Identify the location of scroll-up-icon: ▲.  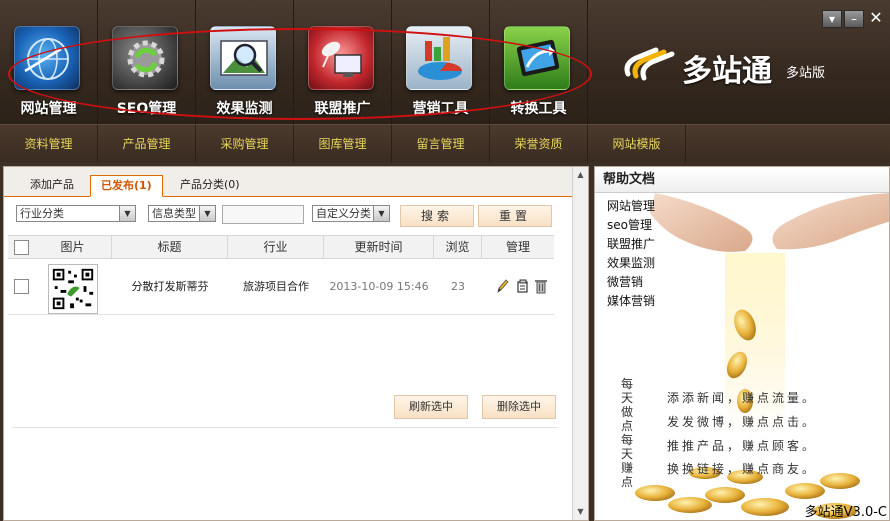
(580, 175).